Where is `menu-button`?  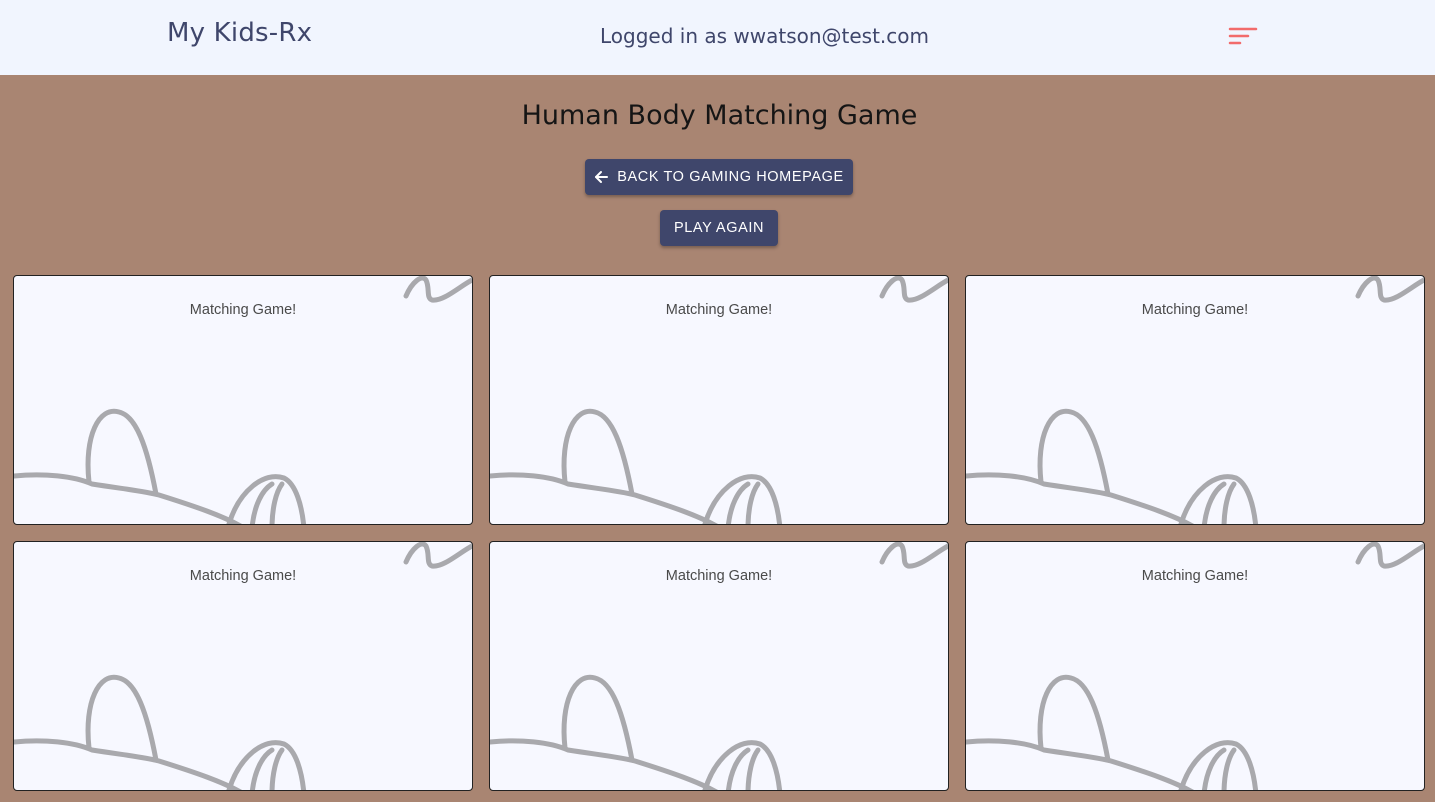 menu-button is located at coordinates (1243, 37).